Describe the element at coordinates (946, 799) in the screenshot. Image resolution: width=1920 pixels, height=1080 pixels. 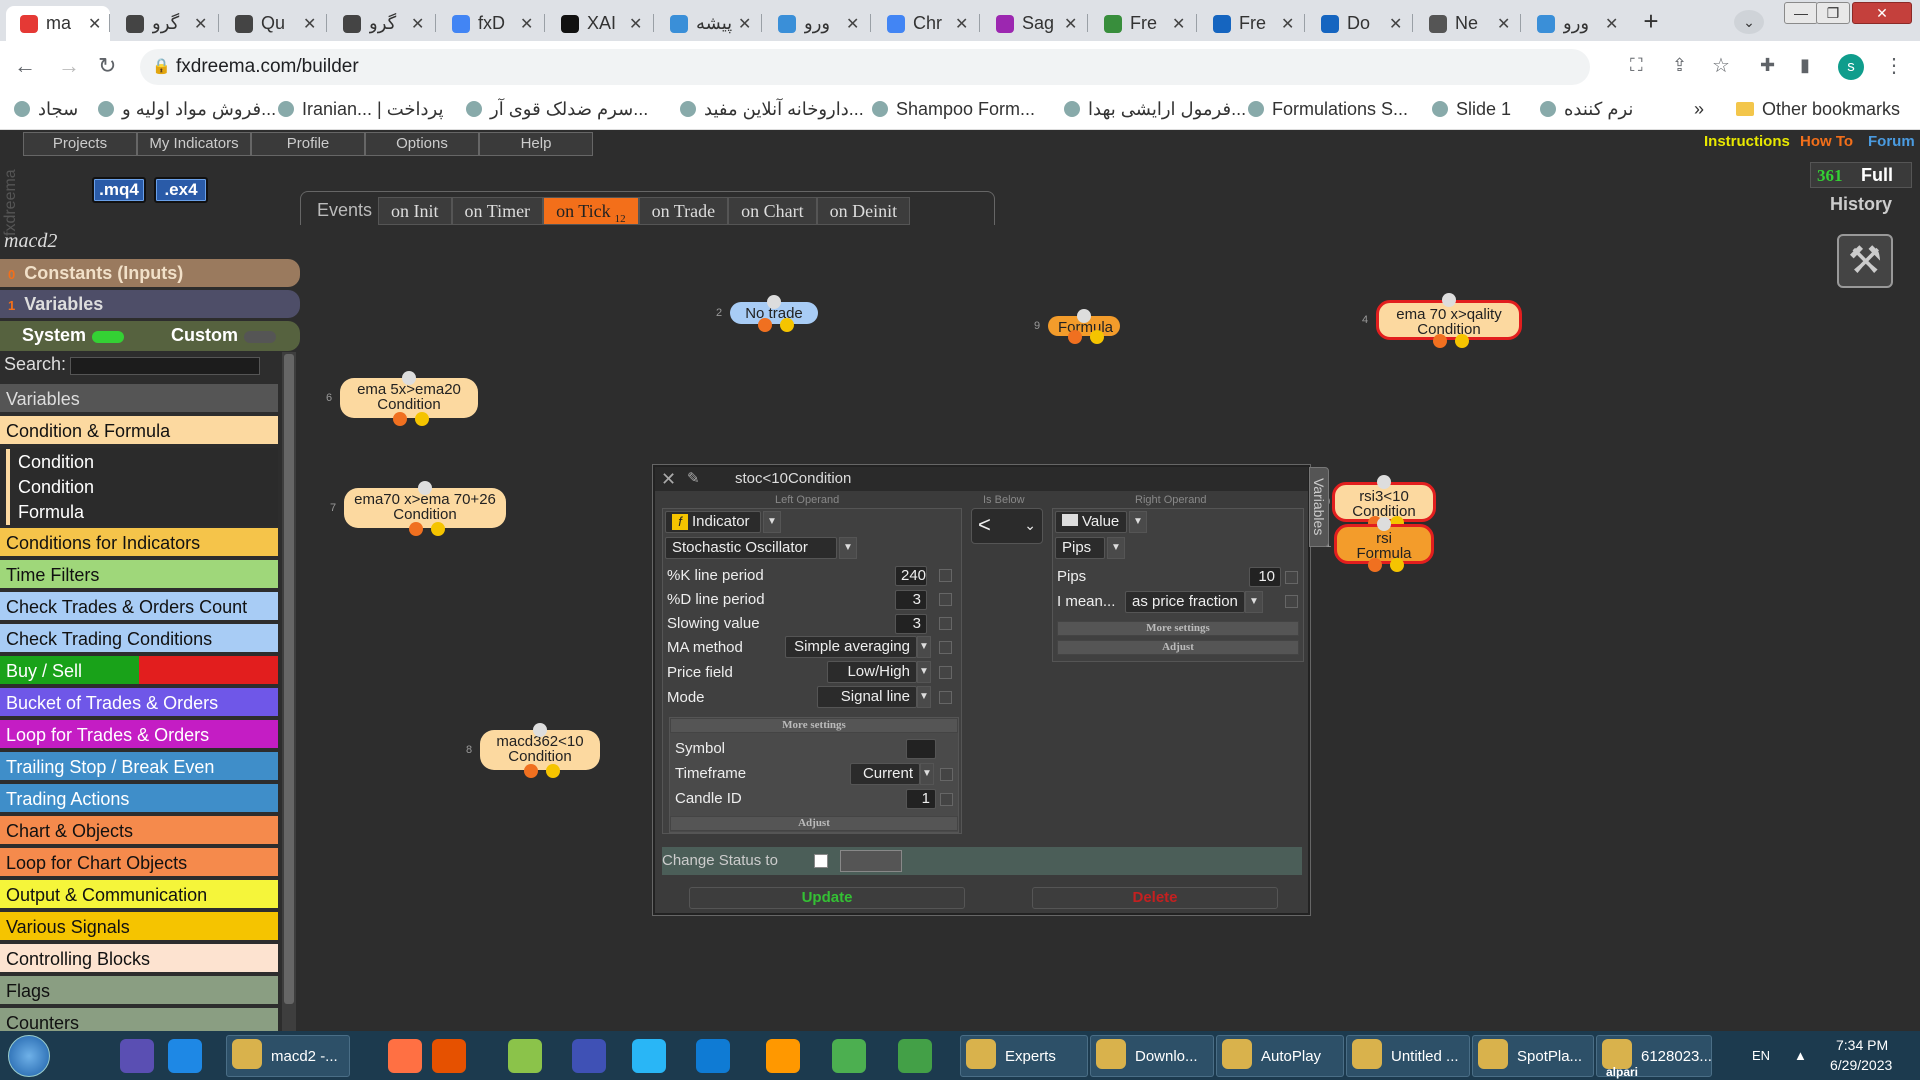
I see `candle-id-checkbox` at that location.